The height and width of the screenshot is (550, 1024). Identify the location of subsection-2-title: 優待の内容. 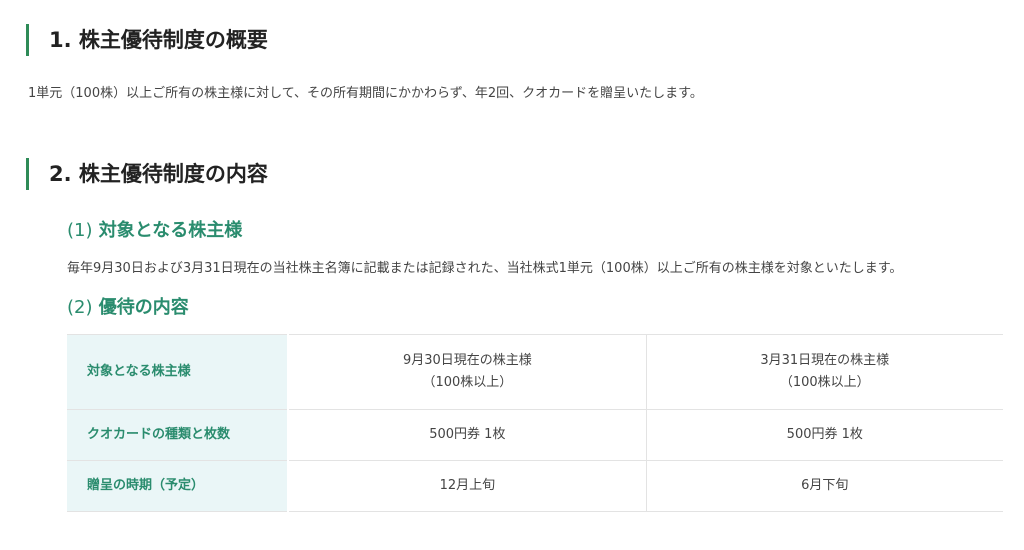
(143, 307).